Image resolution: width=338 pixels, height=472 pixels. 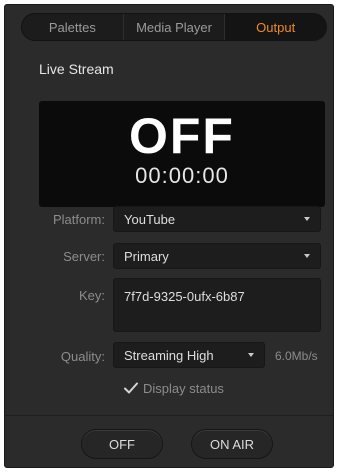 What do you see at coordinates (183, 388) in the screenshot?
I see `display-status-label: Display status` at bounding box center [183, 388].